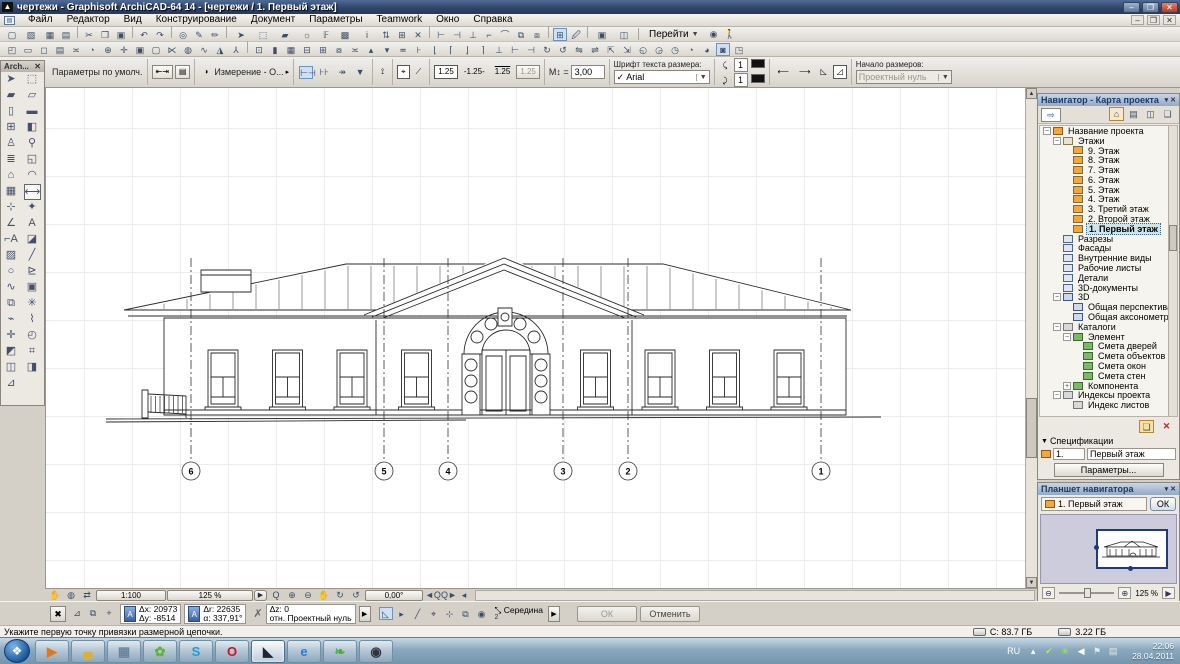 The image size is (1180, 664). I want to click on al-2-icon: ▴, so click(371, 50).